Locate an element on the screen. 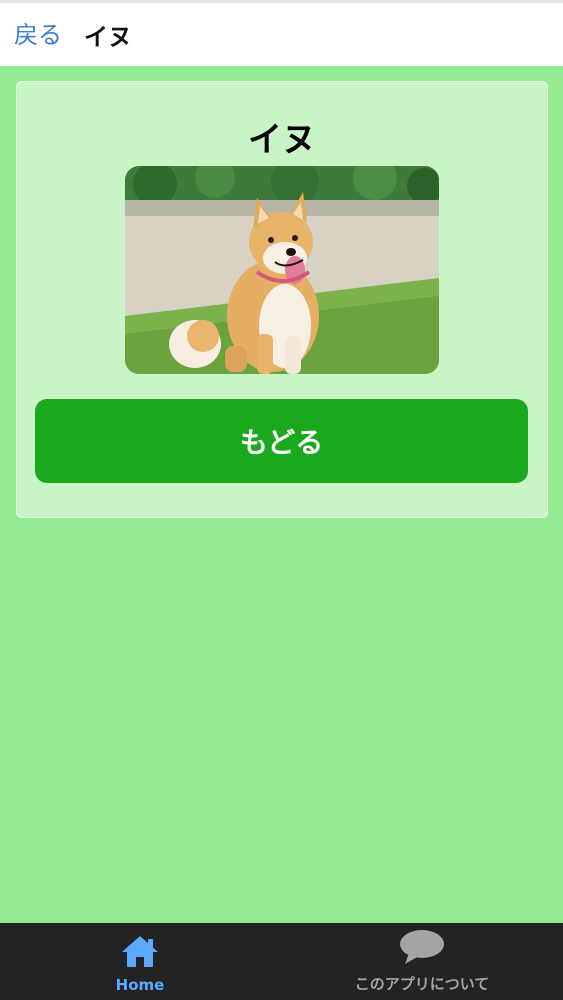 Image resolution: width=563 pixels, height=1000 pixels. navigation-bar: 戻る イヌ is located at coordinates (281, 33).